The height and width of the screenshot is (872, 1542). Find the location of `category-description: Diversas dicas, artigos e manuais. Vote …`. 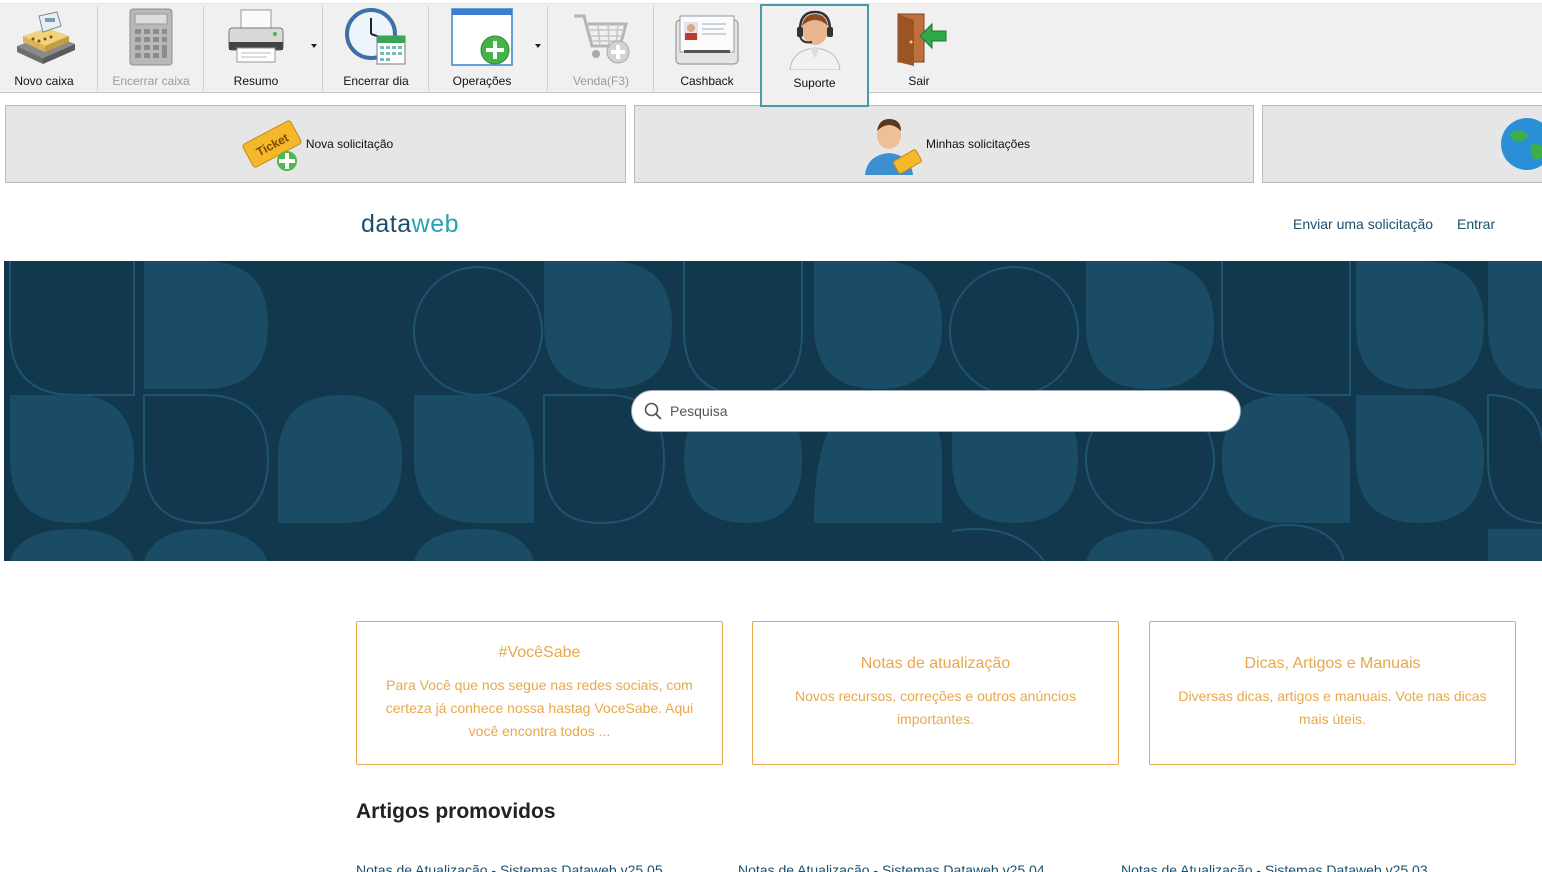

category-description: Diversas dicas, artigos e manuais. Vote … is located at coordinates (1332, 707).